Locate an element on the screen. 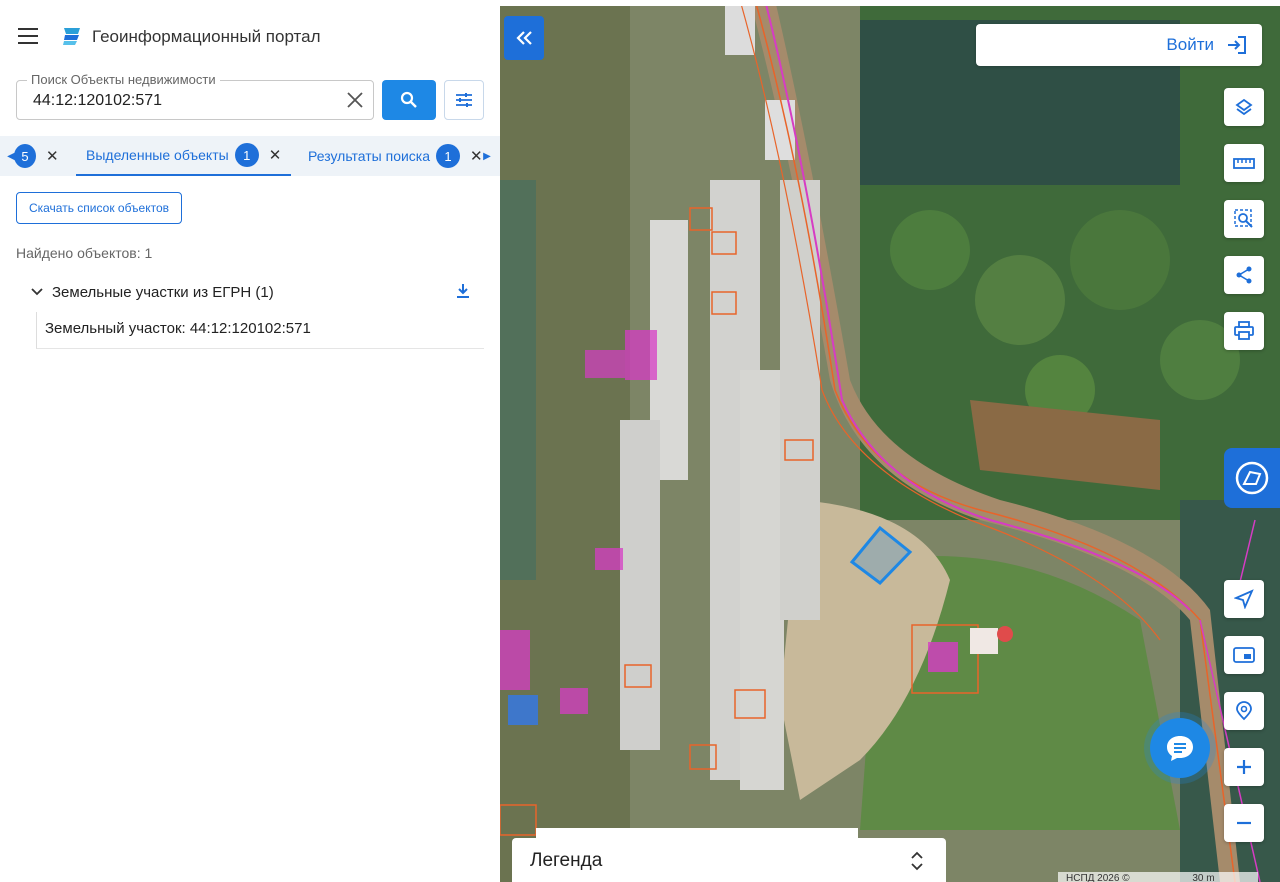 The width and height of the screenshot is (1280, 882). zoom-out-button is located at coordinates (1244, 823).